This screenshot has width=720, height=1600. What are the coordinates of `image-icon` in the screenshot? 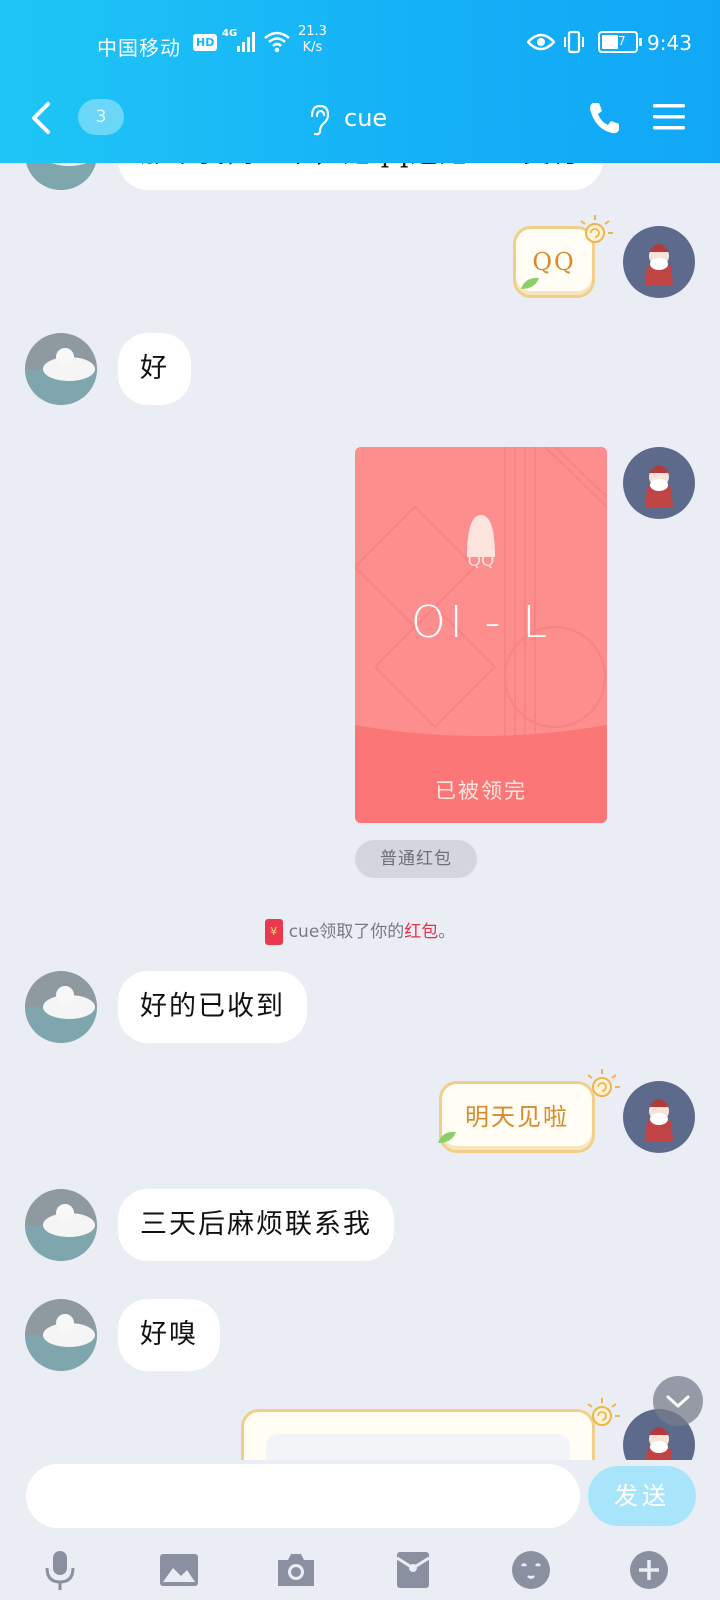 It's located at (179, 1570).